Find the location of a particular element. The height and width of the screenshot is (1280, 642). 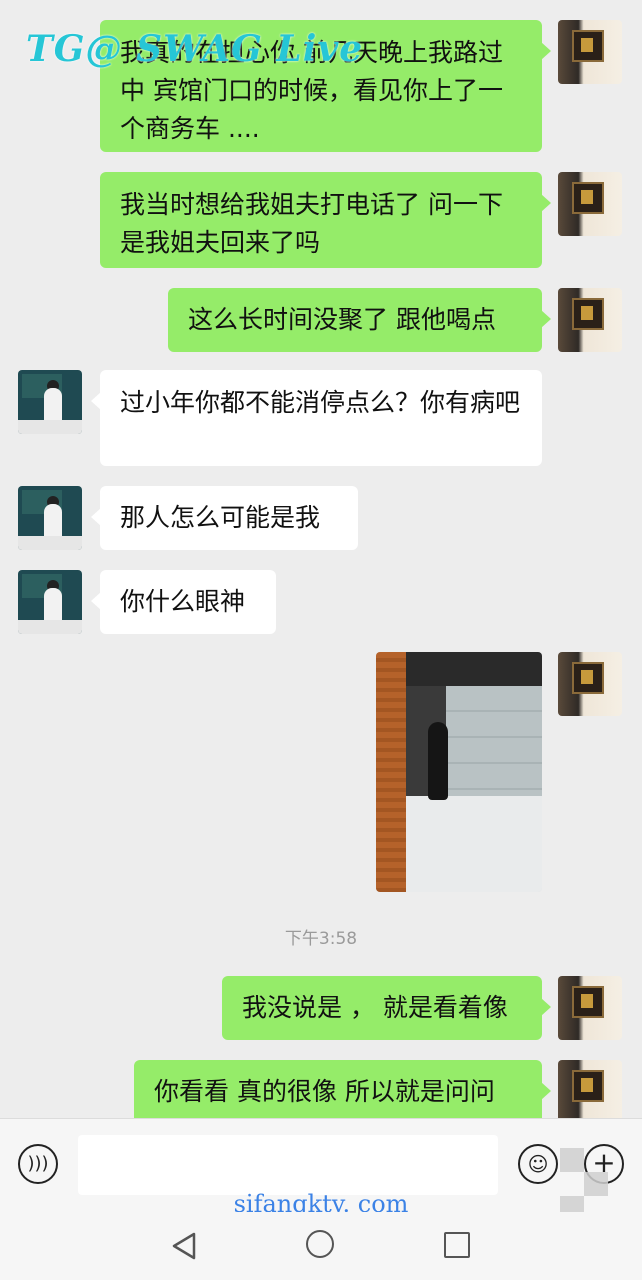

message-bubble-sent: 这么长时间没聚了 跟他喝点 is located at coordinates (359, 320).